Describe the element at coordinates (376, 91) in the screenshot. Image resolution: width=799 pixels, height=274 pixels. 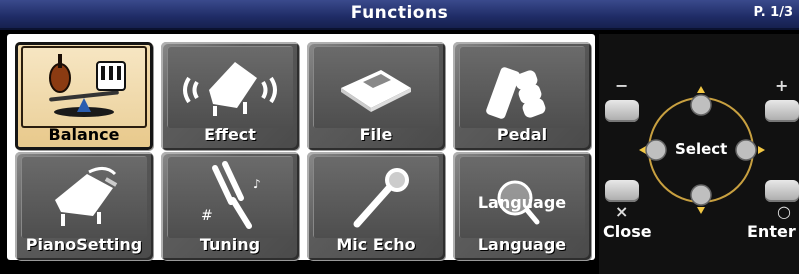
I see `file-icon` at that location.